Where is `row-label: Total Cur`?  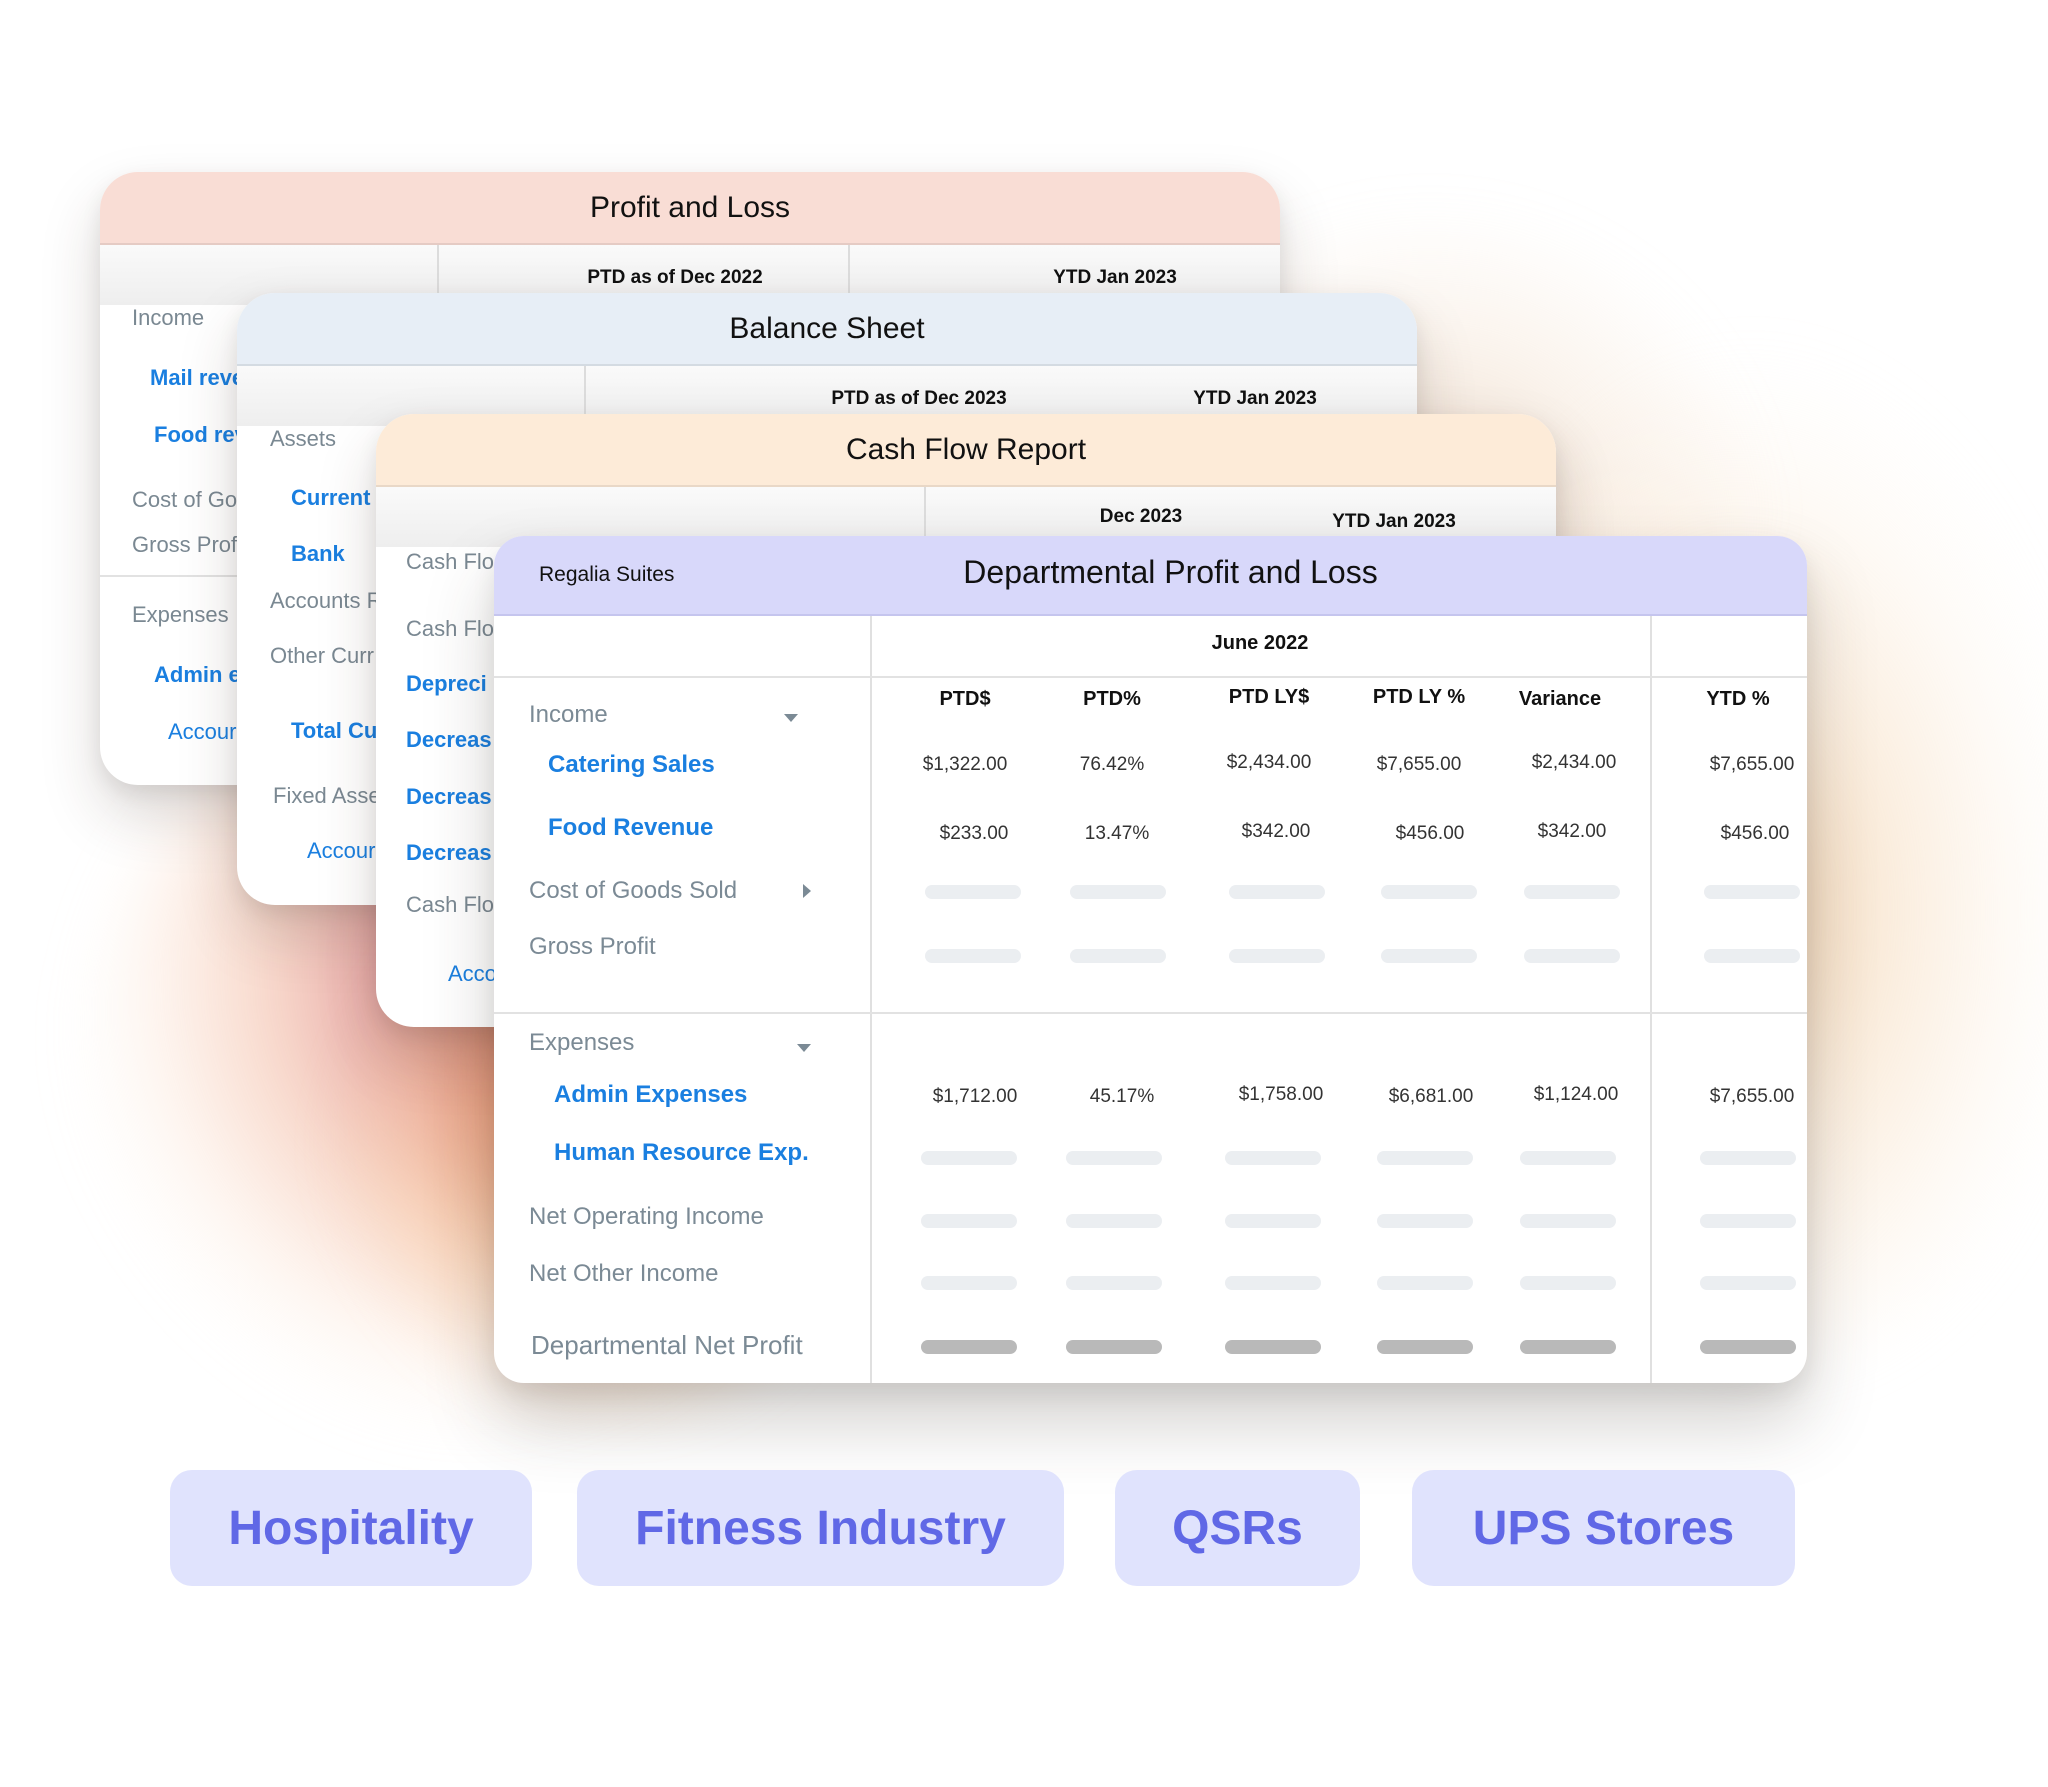 row-label: Total Cur is located at coordinates (338, 731).